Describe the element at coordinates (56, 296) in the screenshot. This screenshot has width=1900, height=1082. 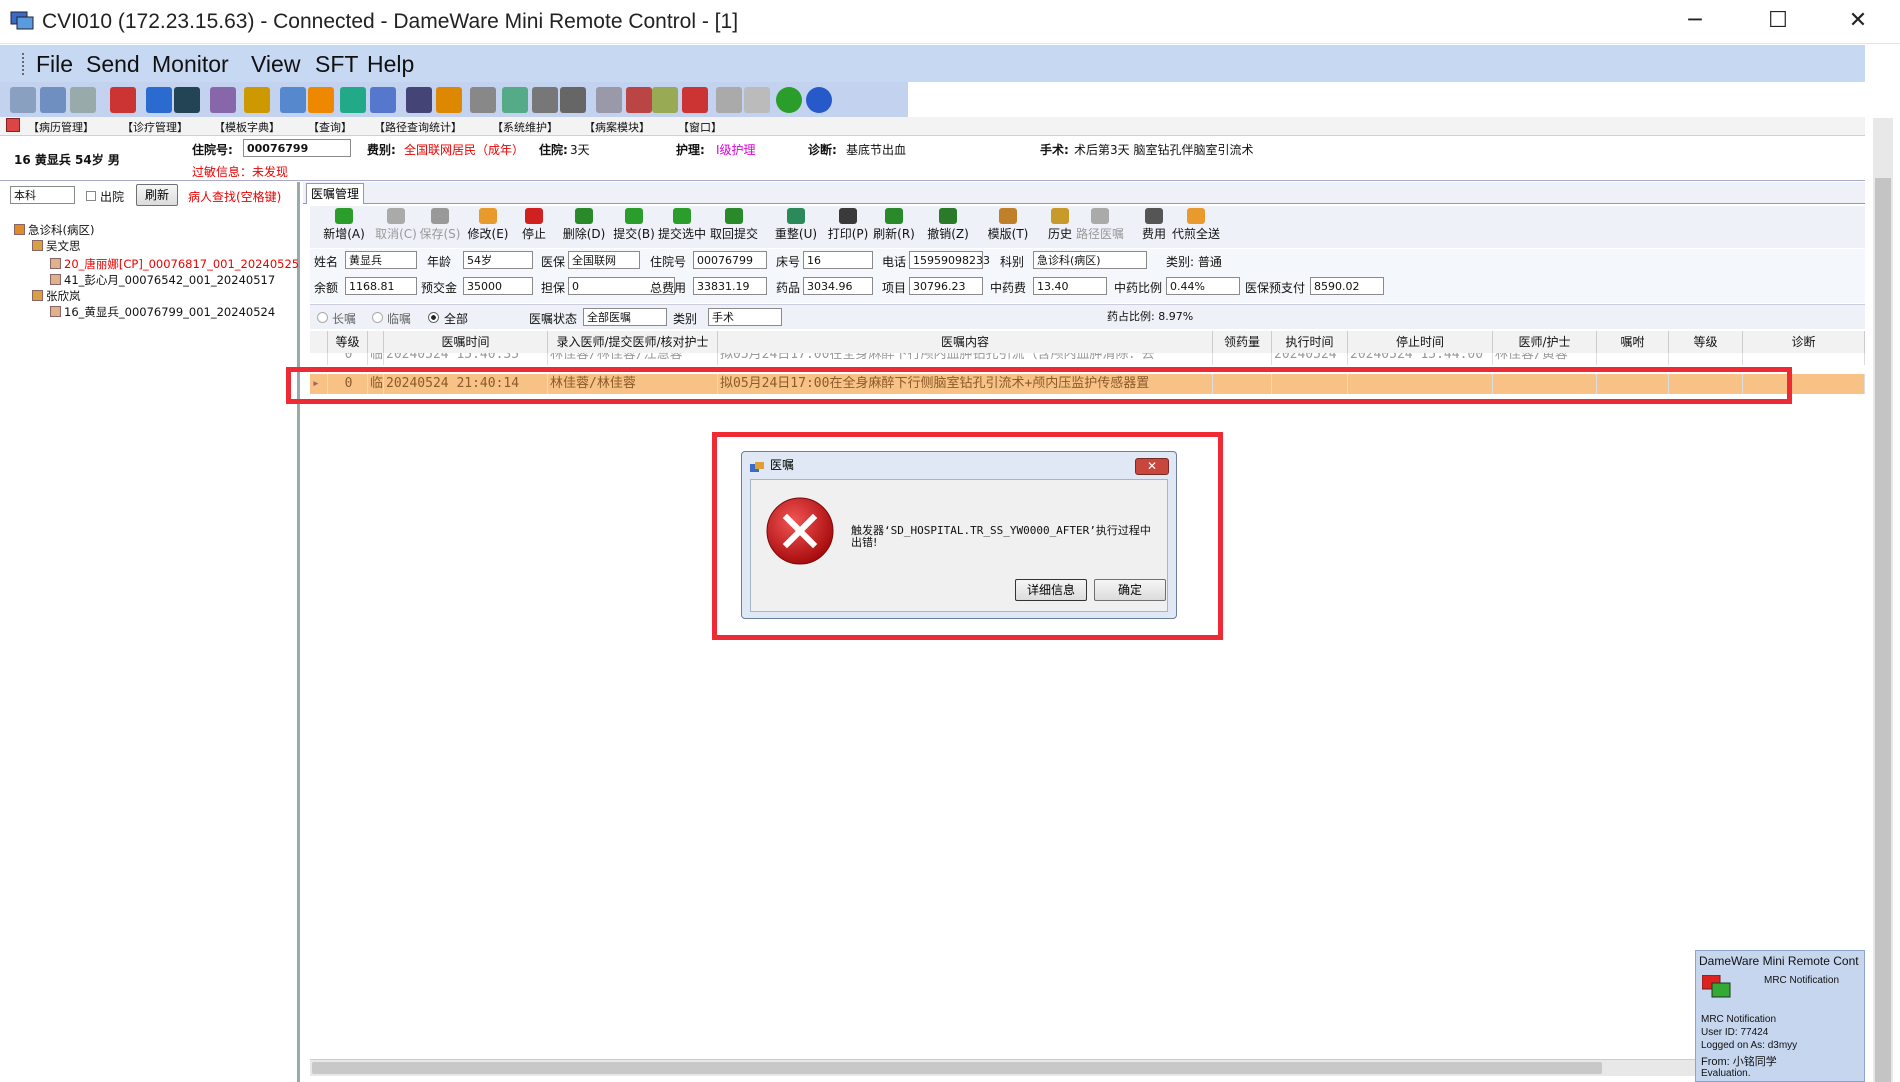
I see `tree-doctor-node: 张欣岚` at that location.